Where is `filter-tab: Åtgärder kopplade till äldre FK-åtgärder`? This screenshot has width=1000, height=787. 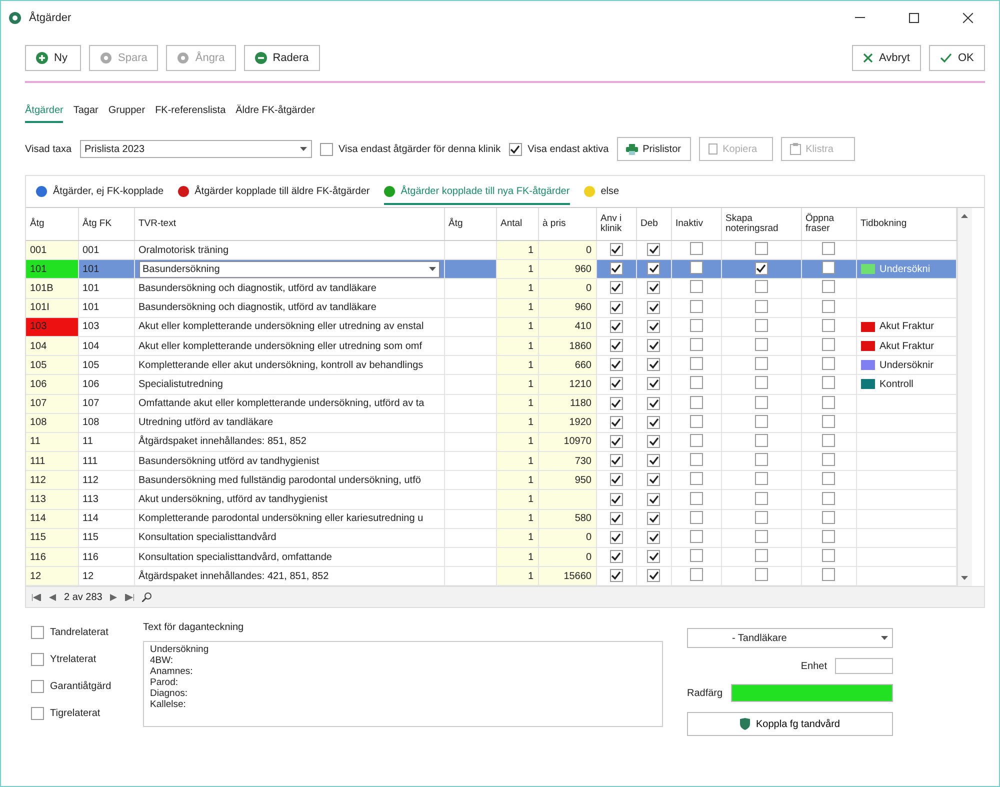
filter-tab: Åtgärder kopplade till äldre FK-åtgärder is located at coordinates (274, 195).